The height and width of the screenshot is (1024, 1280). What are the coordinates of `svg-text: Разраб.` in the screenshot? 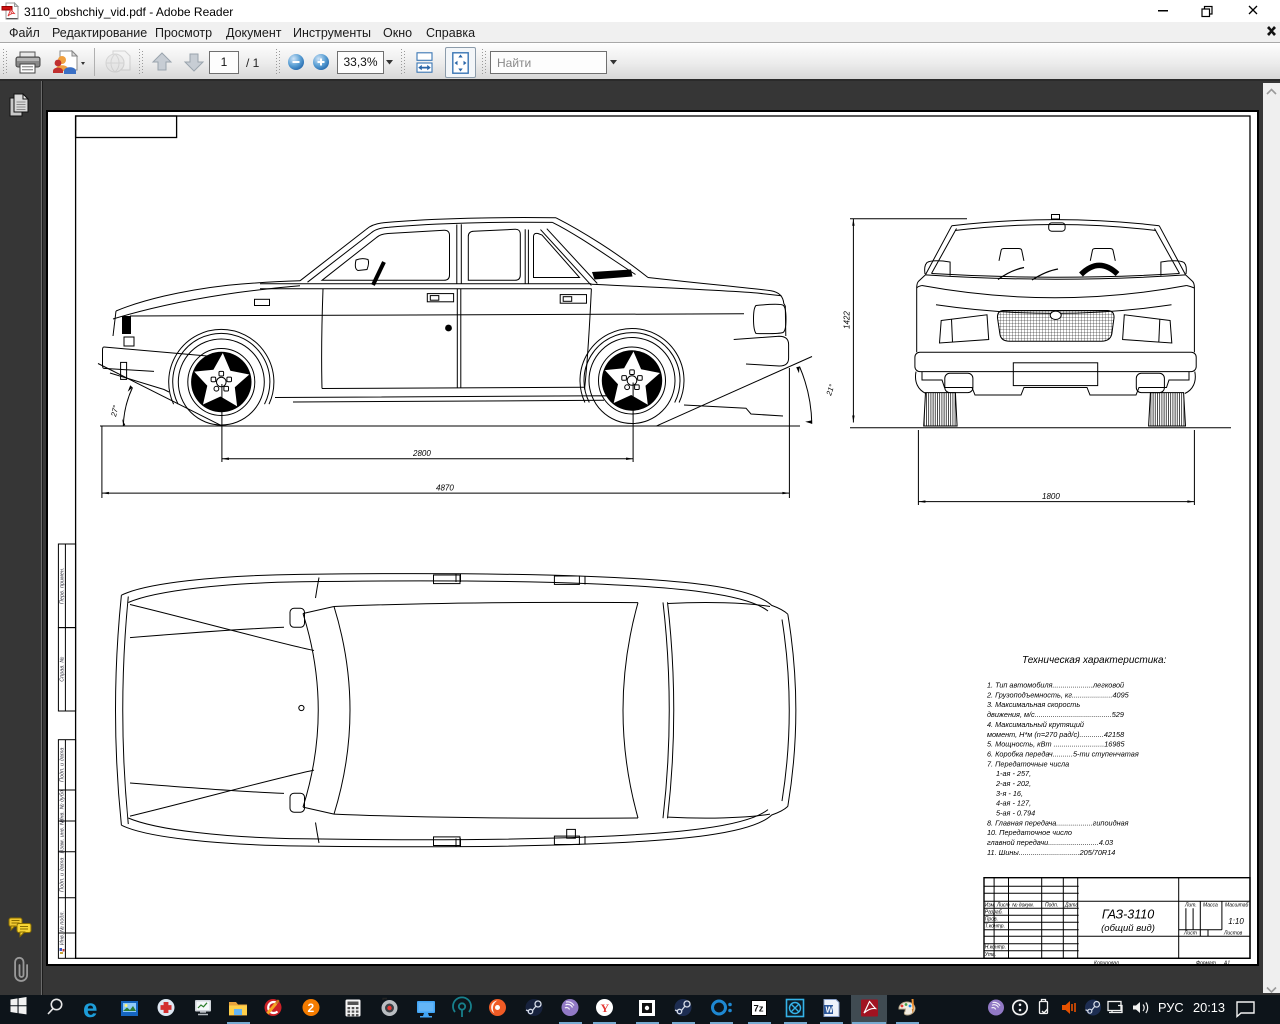 It's located at (994, 913).